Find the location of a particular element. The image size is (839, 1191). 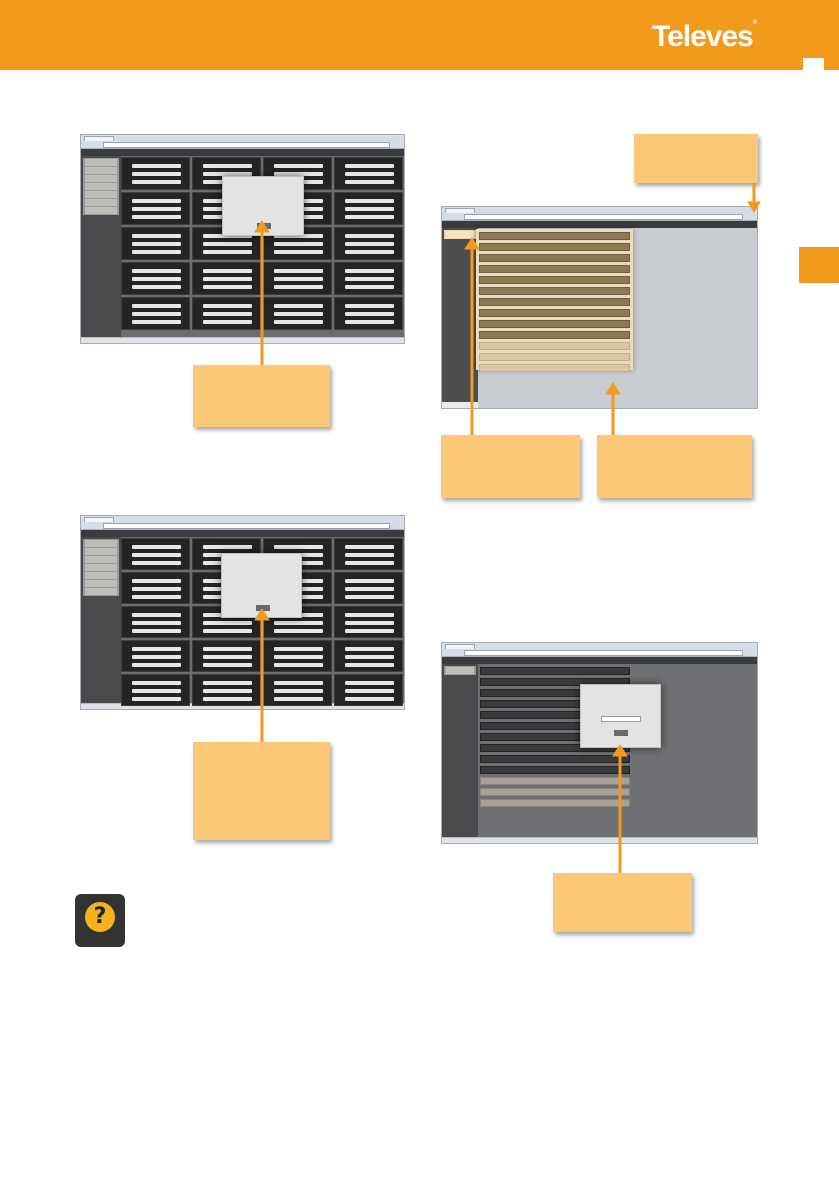

arrow-6-head is located at coordinates (620, 750).